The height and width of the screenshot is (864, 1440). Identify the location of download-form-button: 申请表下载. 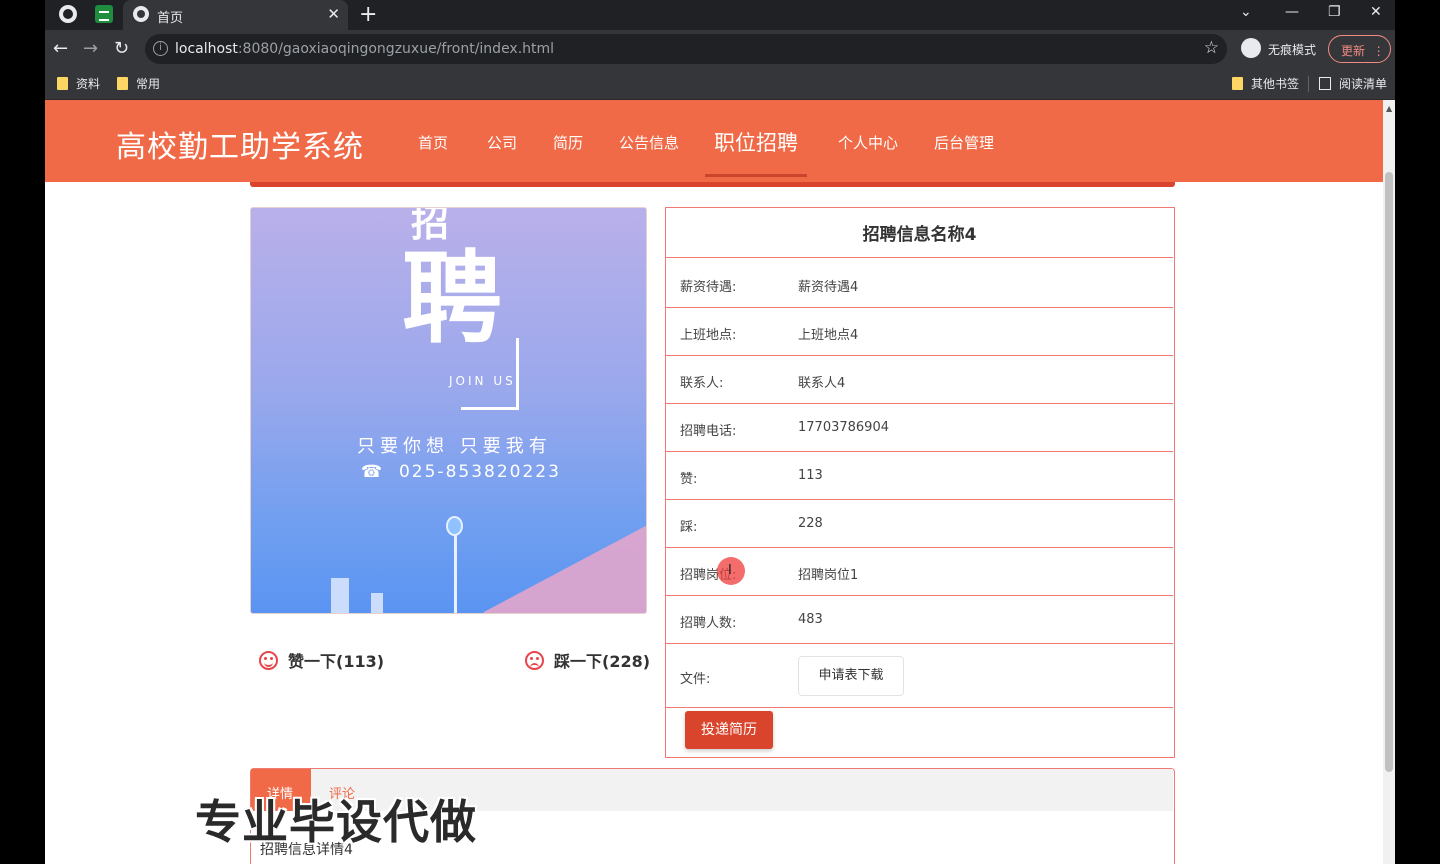
(851, 676).